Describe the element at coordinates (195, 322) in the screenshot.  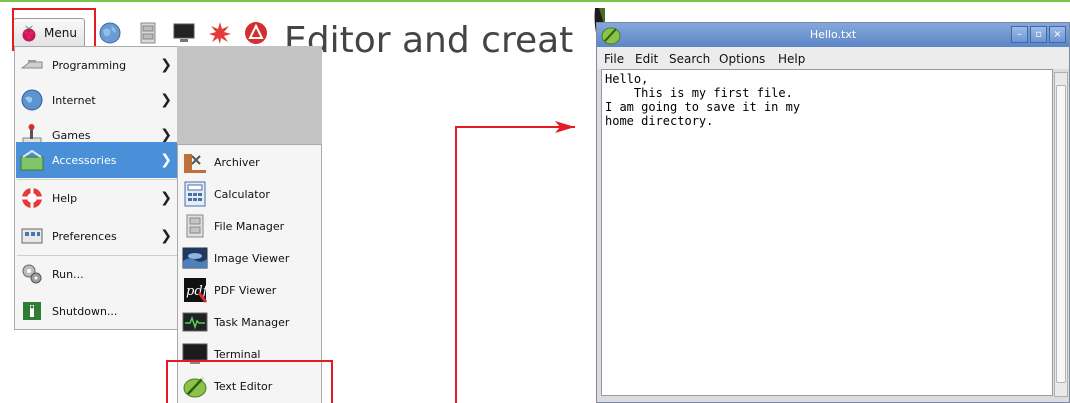
I see `task-manager-icon` at that location.